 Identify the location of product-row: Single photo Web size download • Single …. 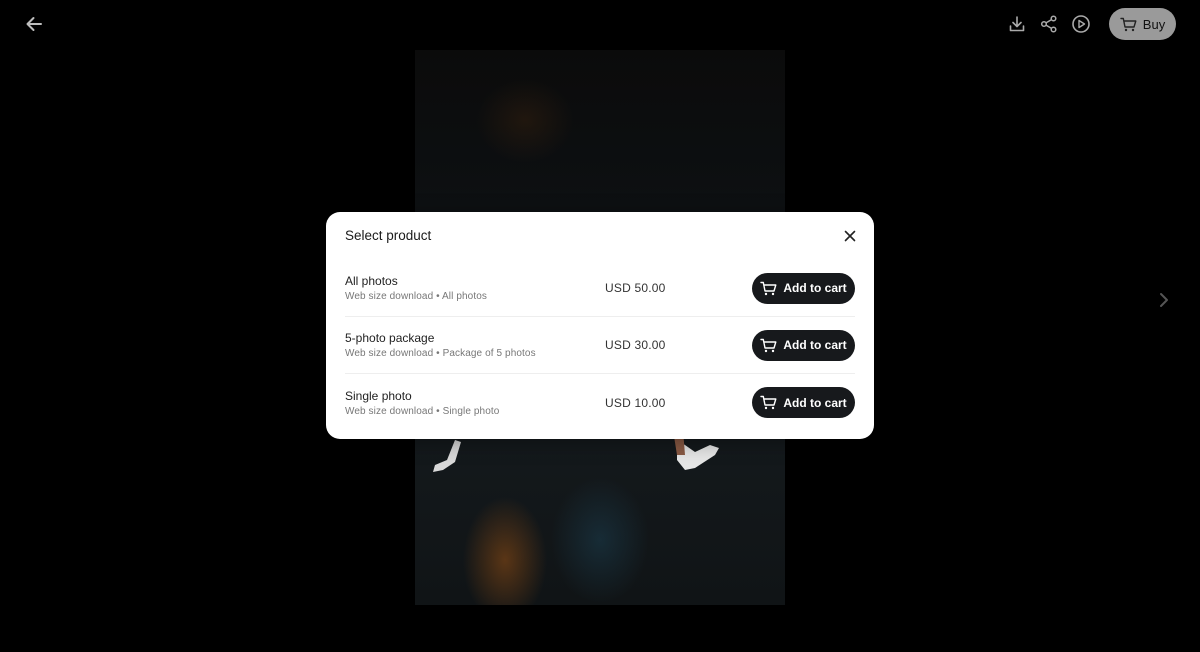
(600, 402).